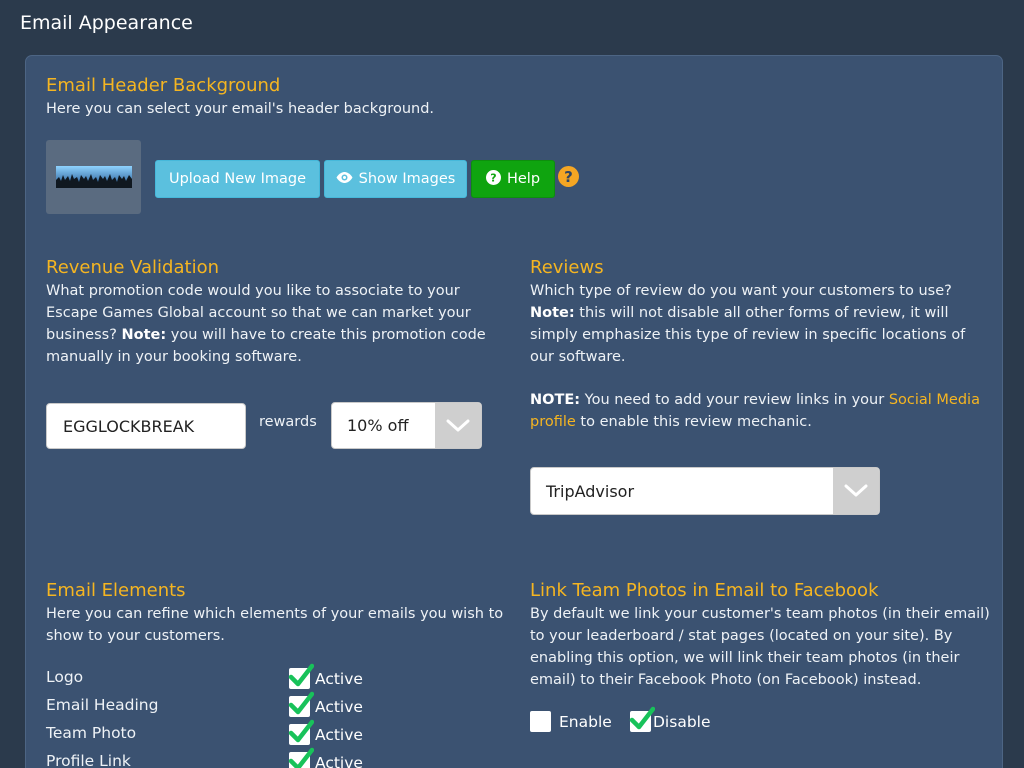 The image size is (1024, 768). Describe the element at coordinates (88, 760) in the screenshot. I see `element-label-profile-link: Profile Link` at that location.